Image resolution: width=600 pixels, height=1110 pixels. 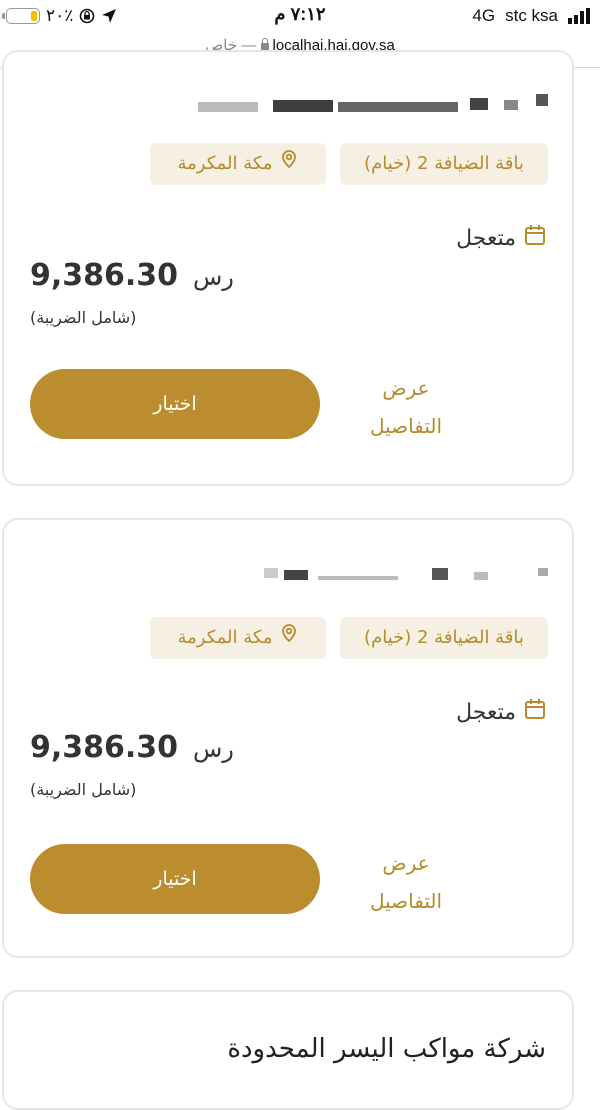 I want to click on package-card: شركة مواكب اليسر المحدودة, so click(x=288, y=1050).